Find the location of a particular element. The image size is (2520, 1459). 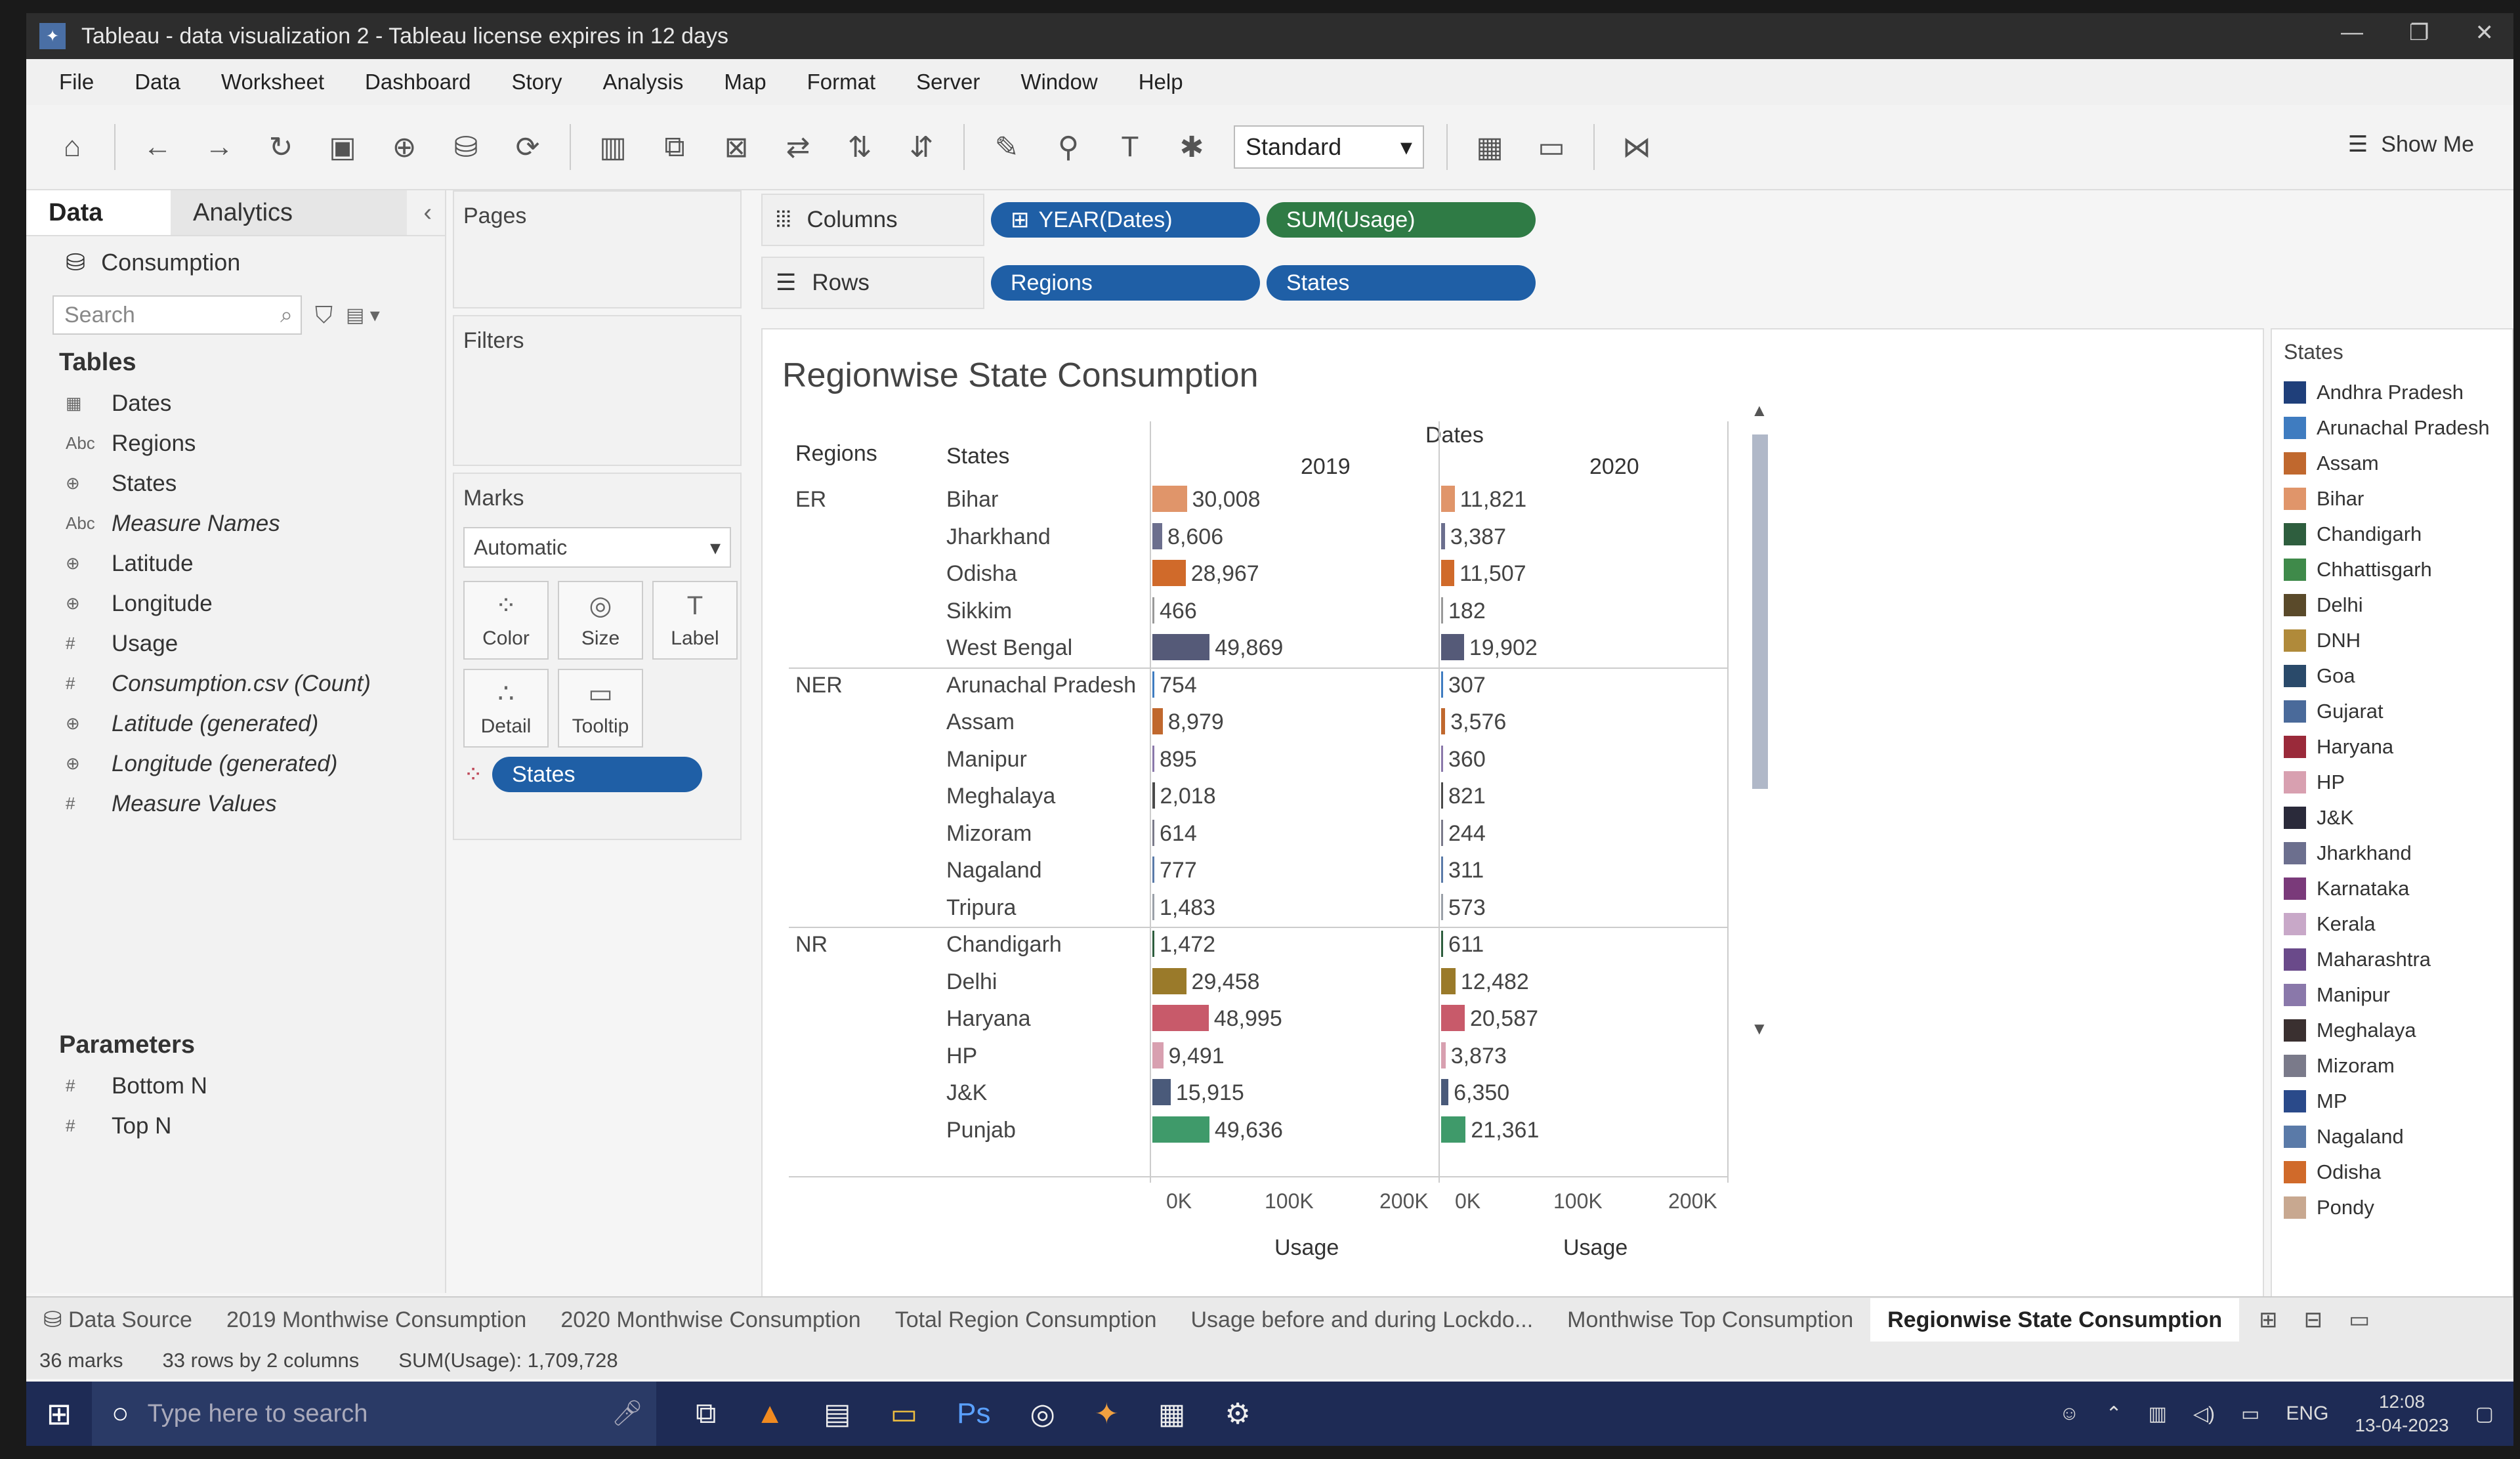

state-label: Nagaland is located at coordinates (994, 870).